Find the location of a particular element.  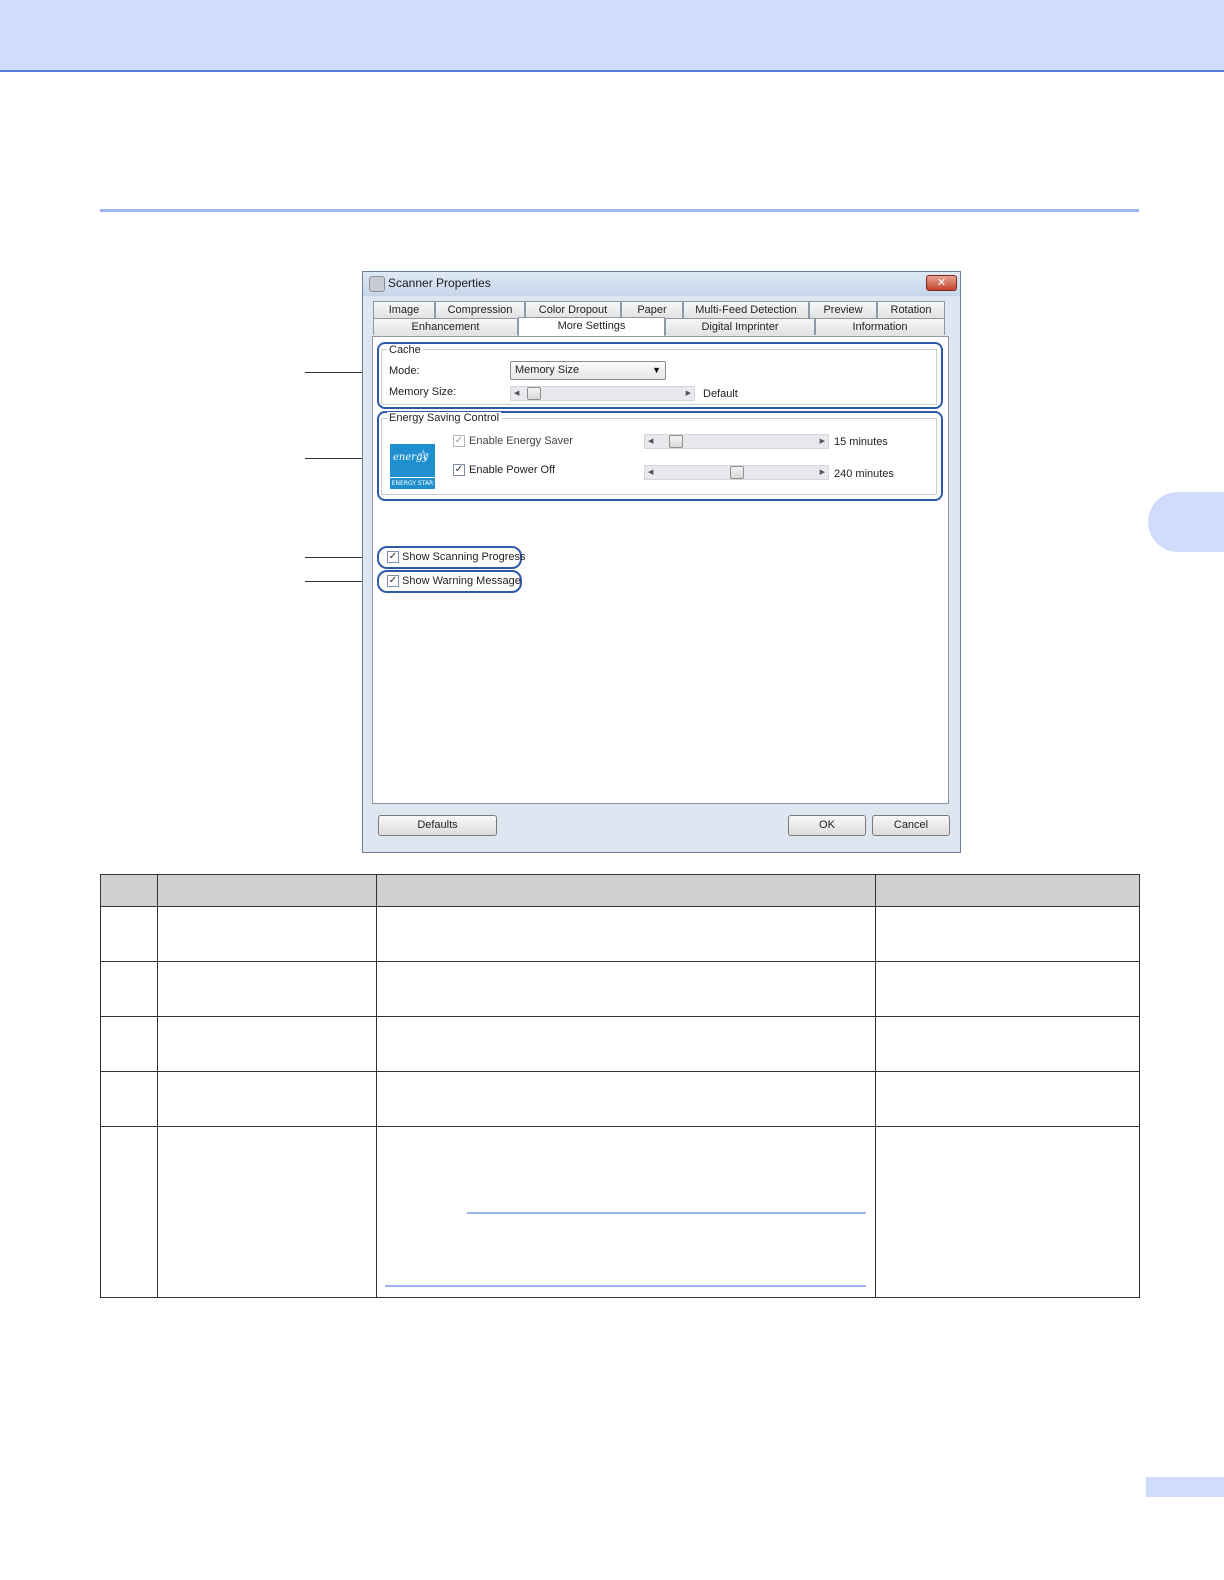

cancel-button: Cancel is located at coordinates (911, 825).